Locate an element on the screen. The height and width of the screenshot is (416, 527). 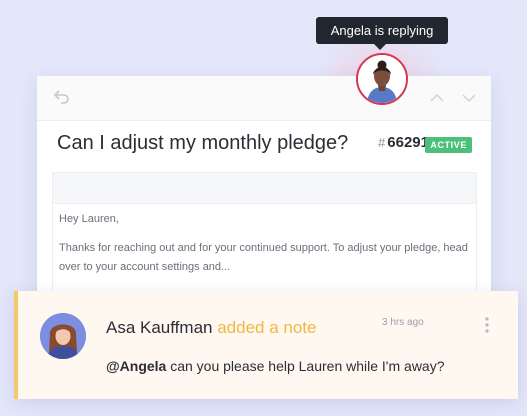
chevron-down-icon is located at coordinates (469, 98).